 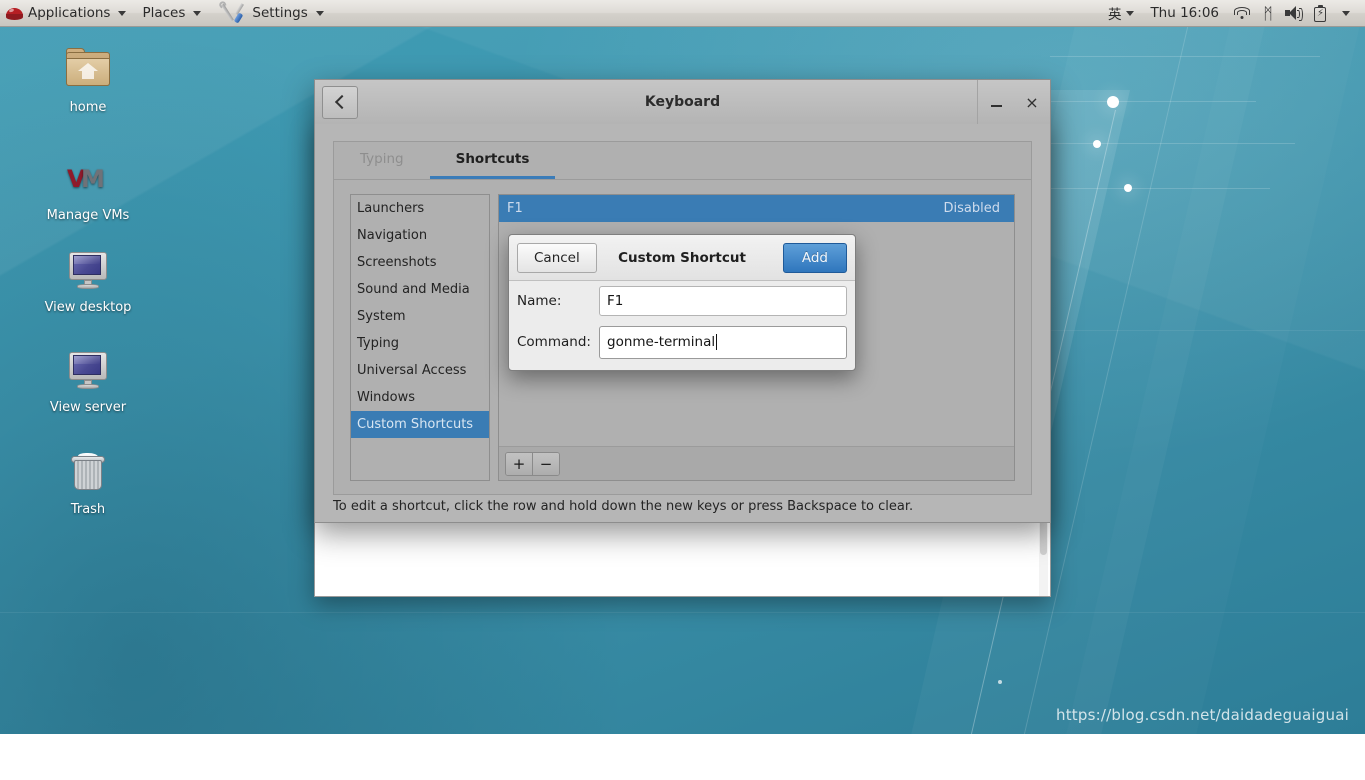 I want to click on input-method-indicator: 英, so click(x=1122, y=13).